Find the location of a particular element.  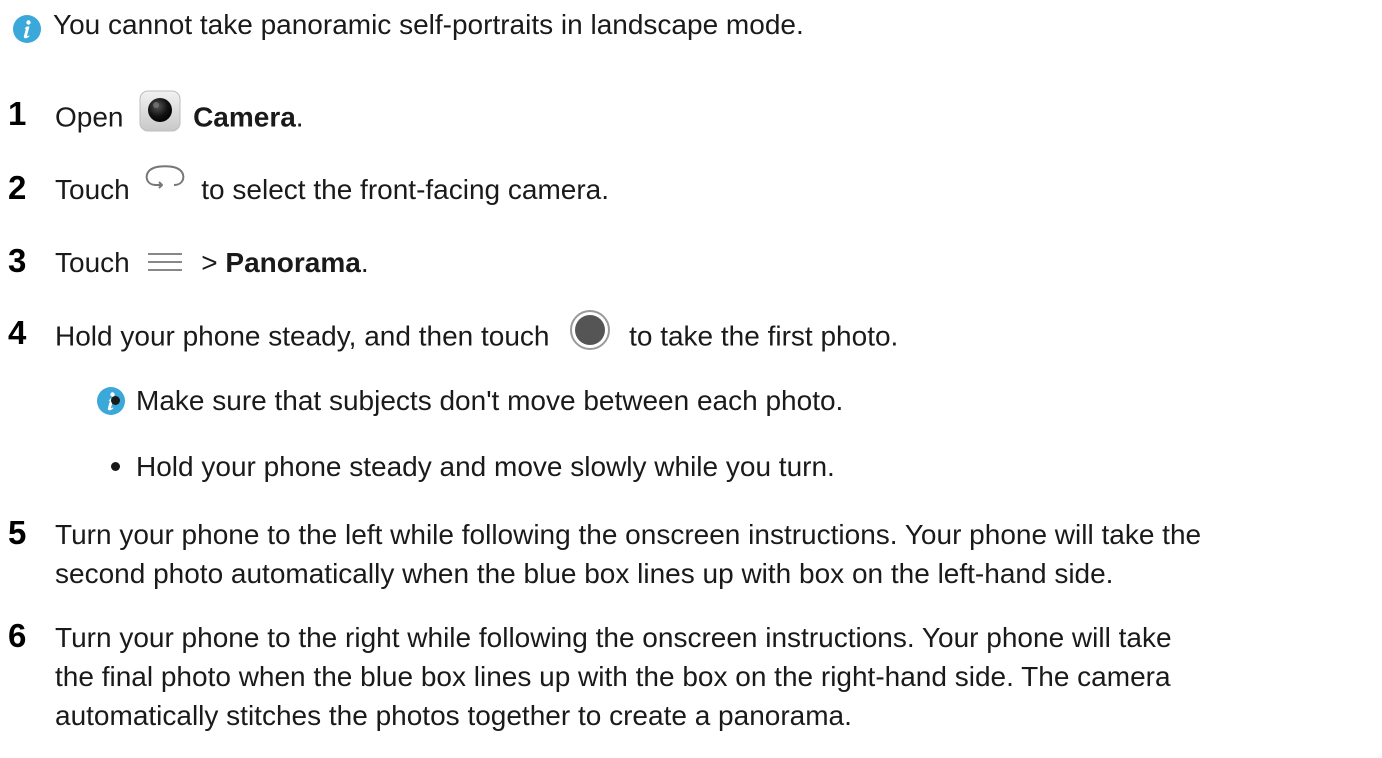

step-3-suffix: . is located at coordinates (364, 262).